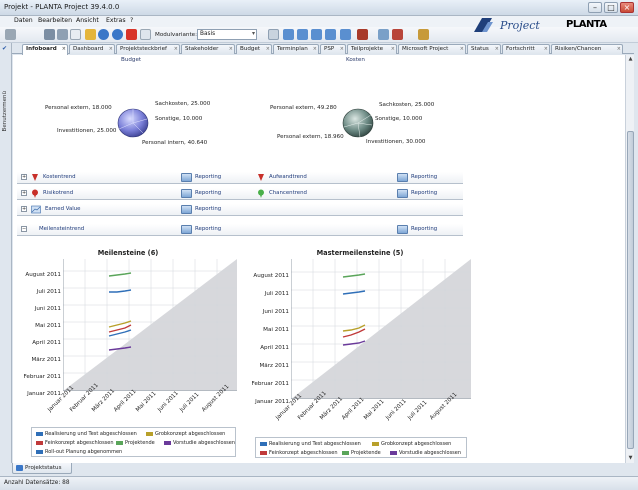 The height and width of the screenshot is (490, 638). Describe the element at coordinates (61, 229) in the screenshot. I see `meilensteintrend-link: Meilensteintrend` at that location.